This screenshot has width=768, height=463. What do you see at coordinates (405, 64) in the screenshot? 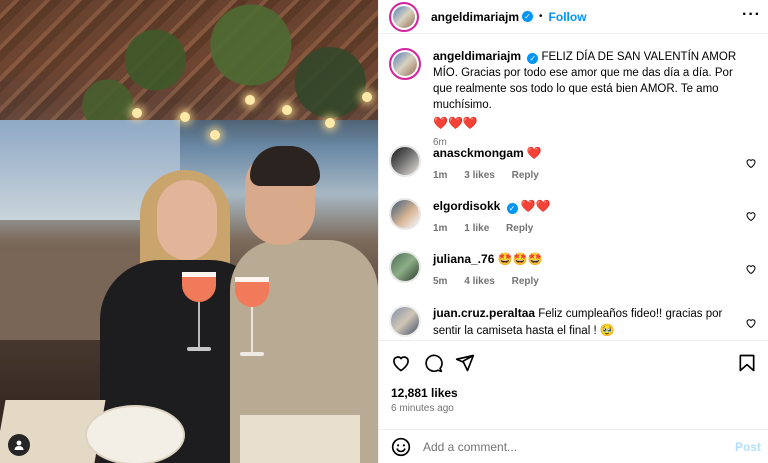
I see `caption-avatar` at bounding box center [405, 64].